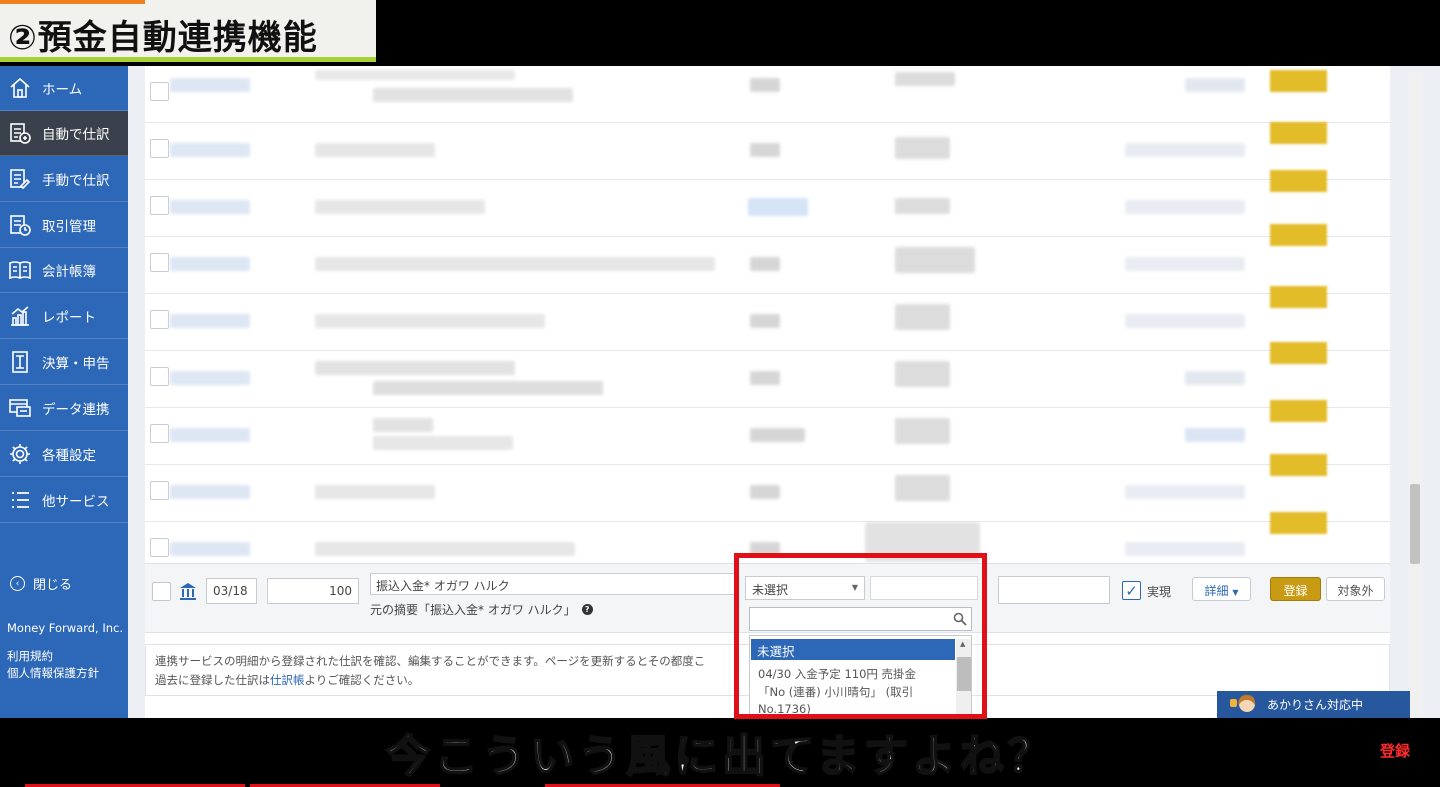 The width and height of the screenshot is (1440, 787). I want to click on tax-field, so click(1054, 590).